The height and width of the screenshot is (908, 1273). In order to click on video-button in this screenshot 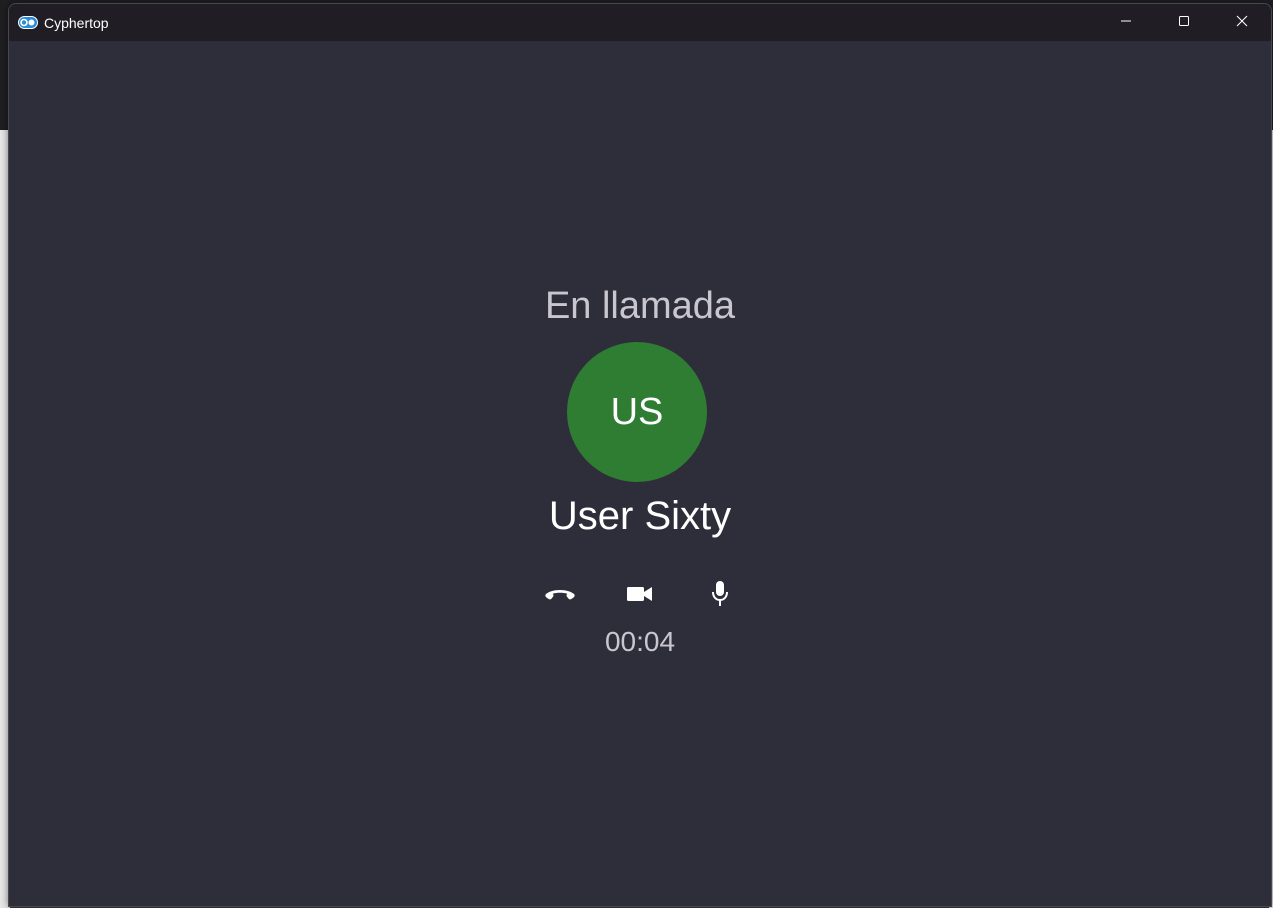, I will do `click(640, 596)`.